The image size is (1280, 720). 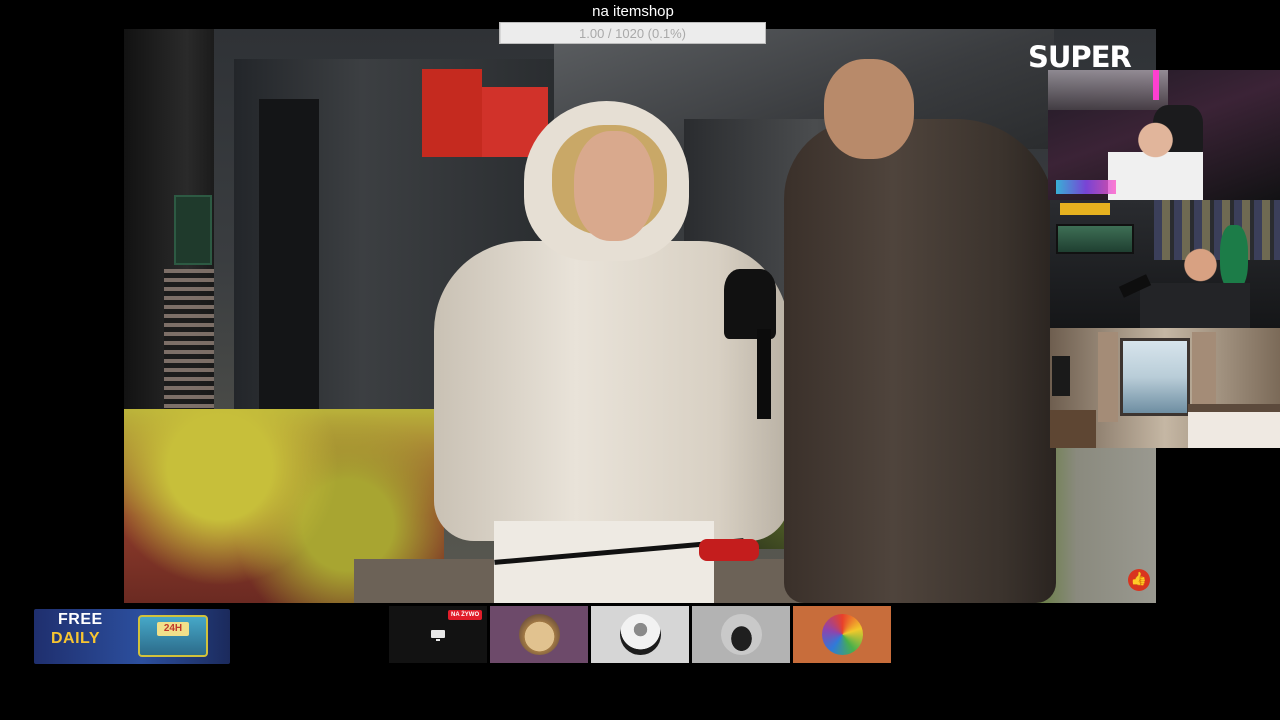 What do you see at coordinates (173, 629) in the screenshot?
I see `chest-lock-label: 24H` at bounding box center [173, 629].